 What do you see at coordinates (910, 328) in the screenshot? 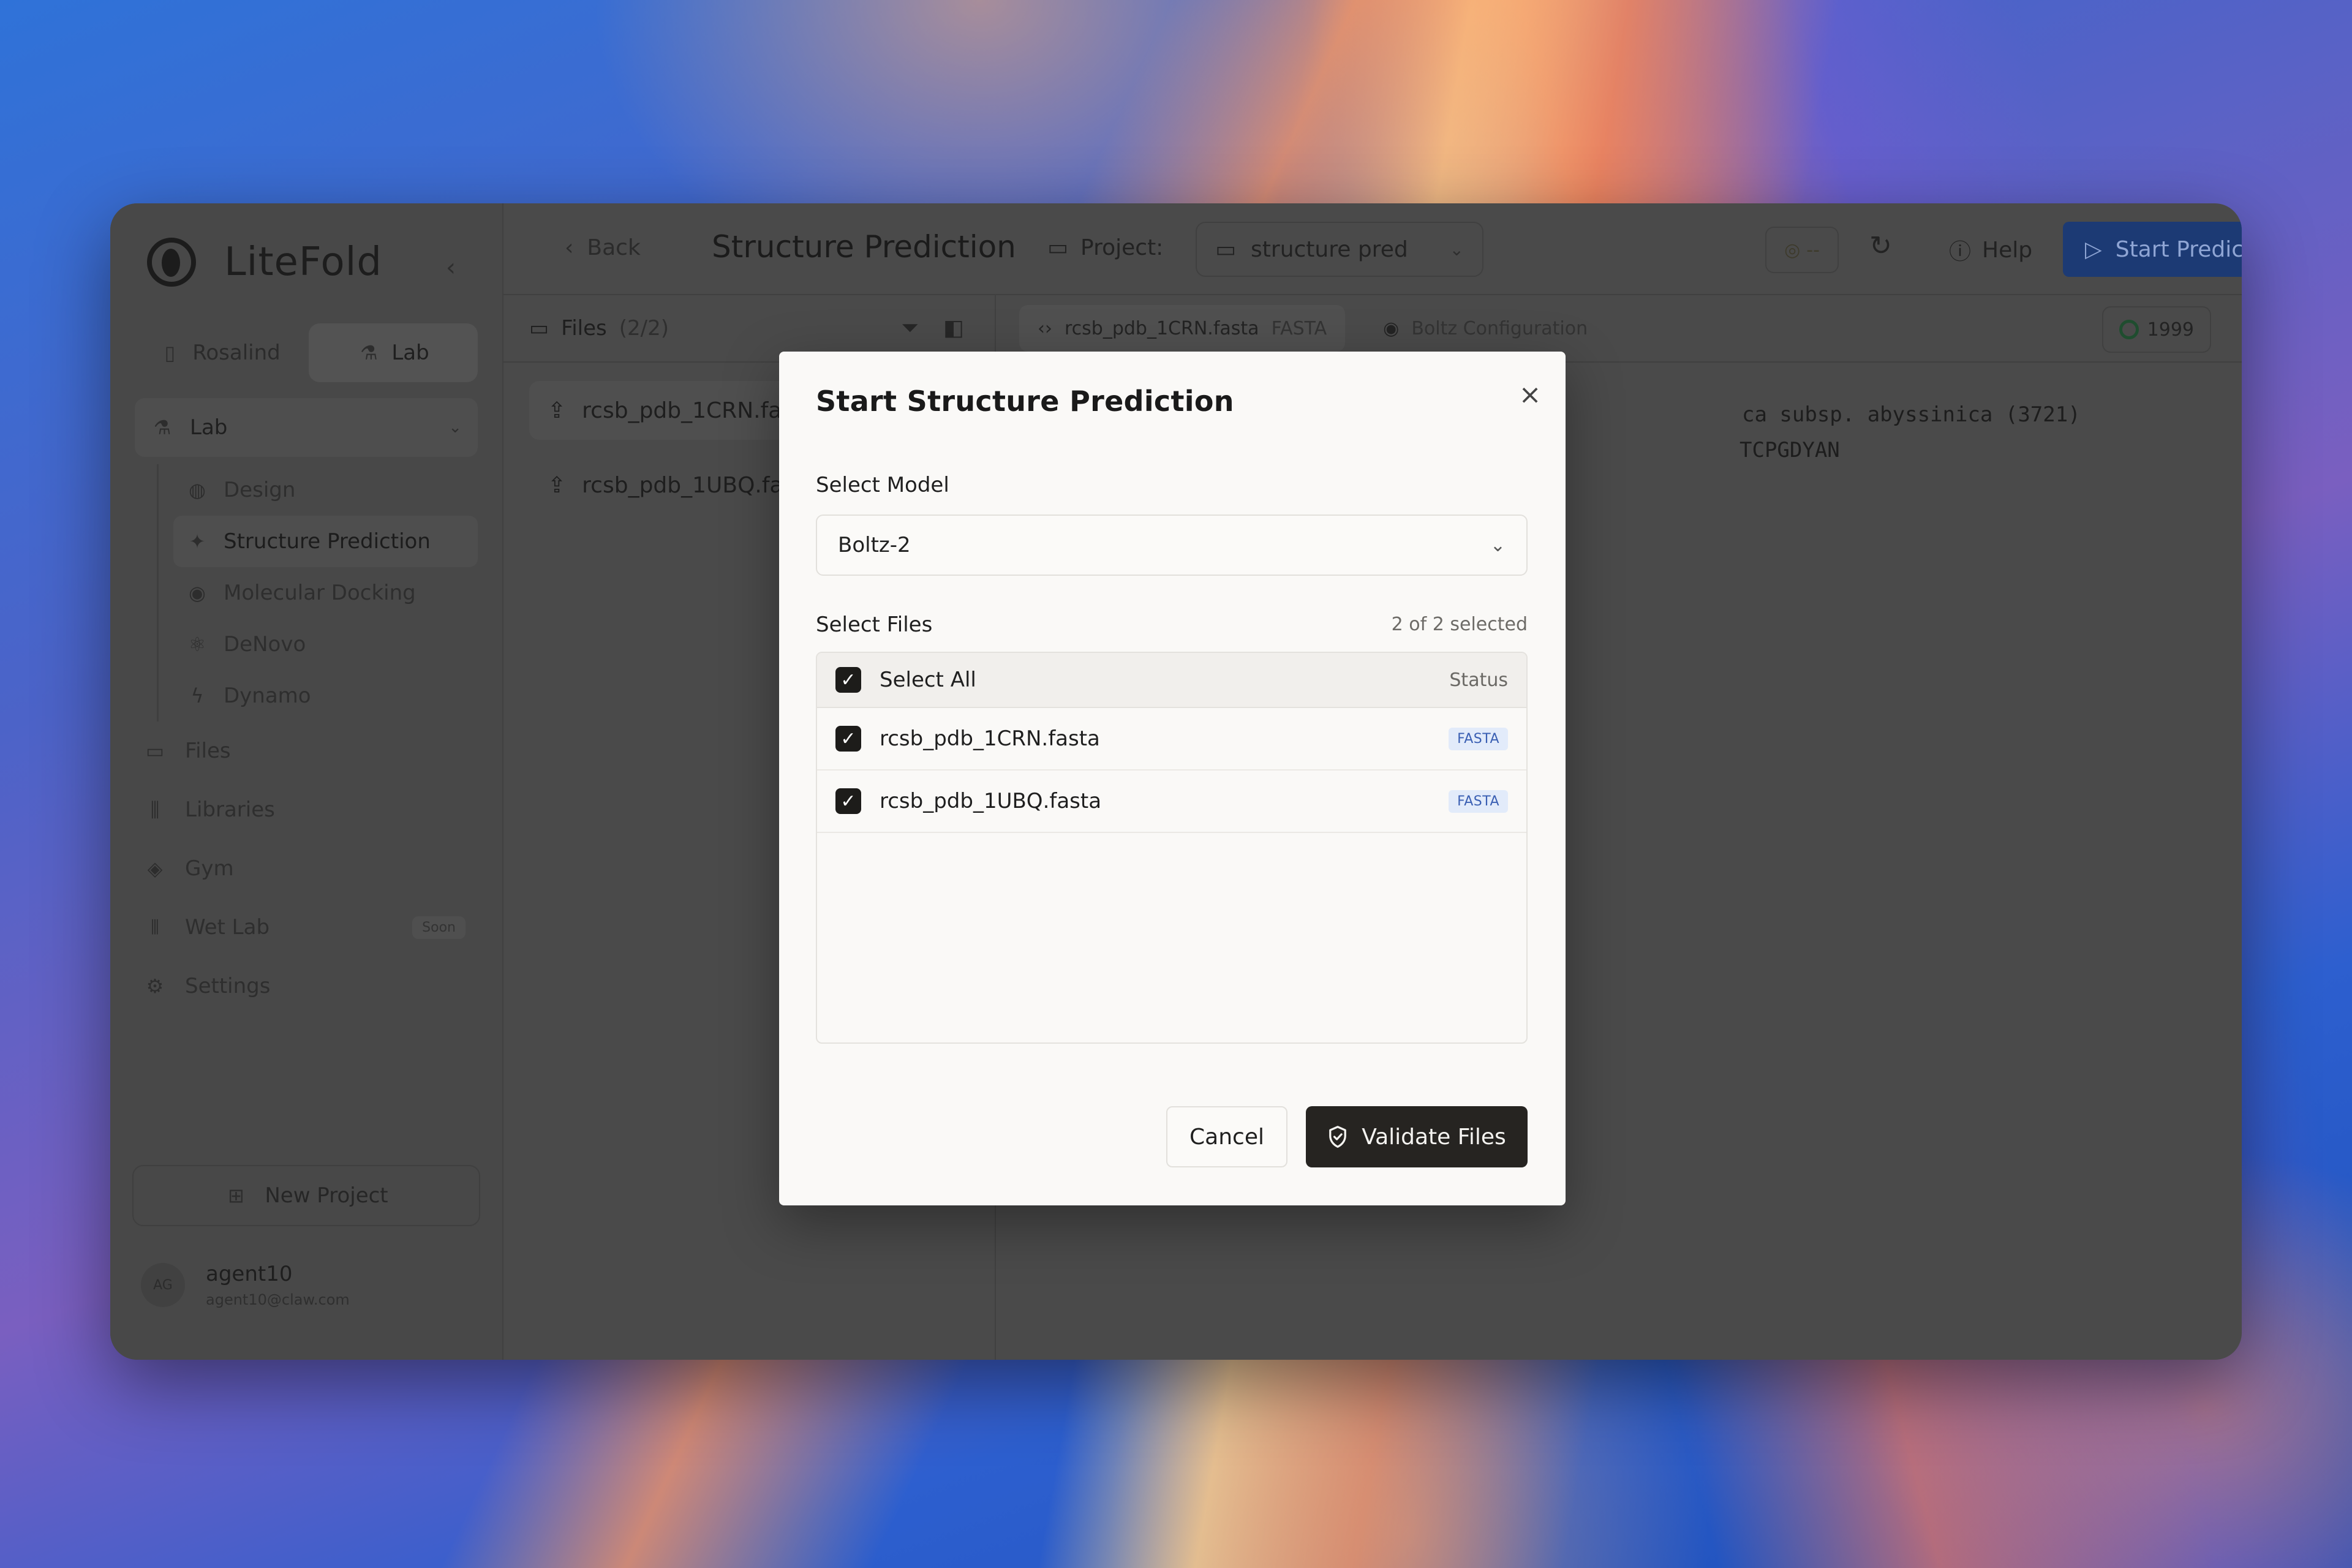
I see `filter-icon: ⏷` at bounding box center [910, 328].